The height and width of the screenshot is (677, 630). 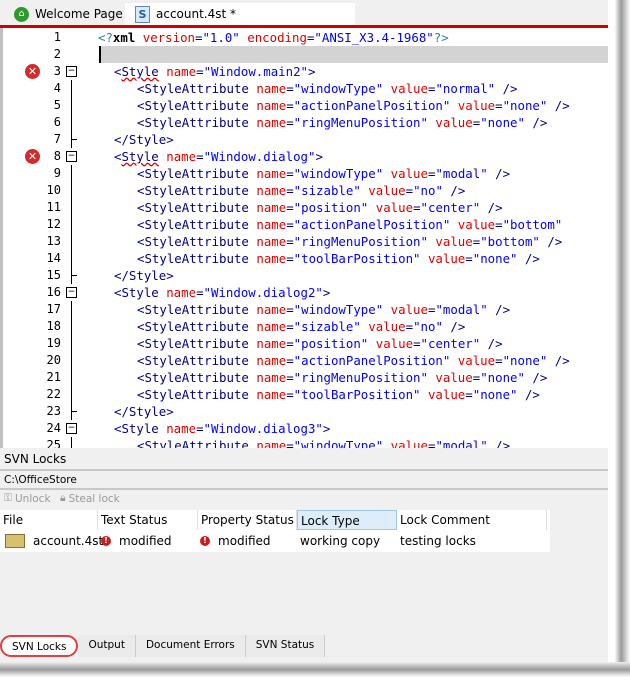 I want to click on torn-edge, so click(x=619, y=338).